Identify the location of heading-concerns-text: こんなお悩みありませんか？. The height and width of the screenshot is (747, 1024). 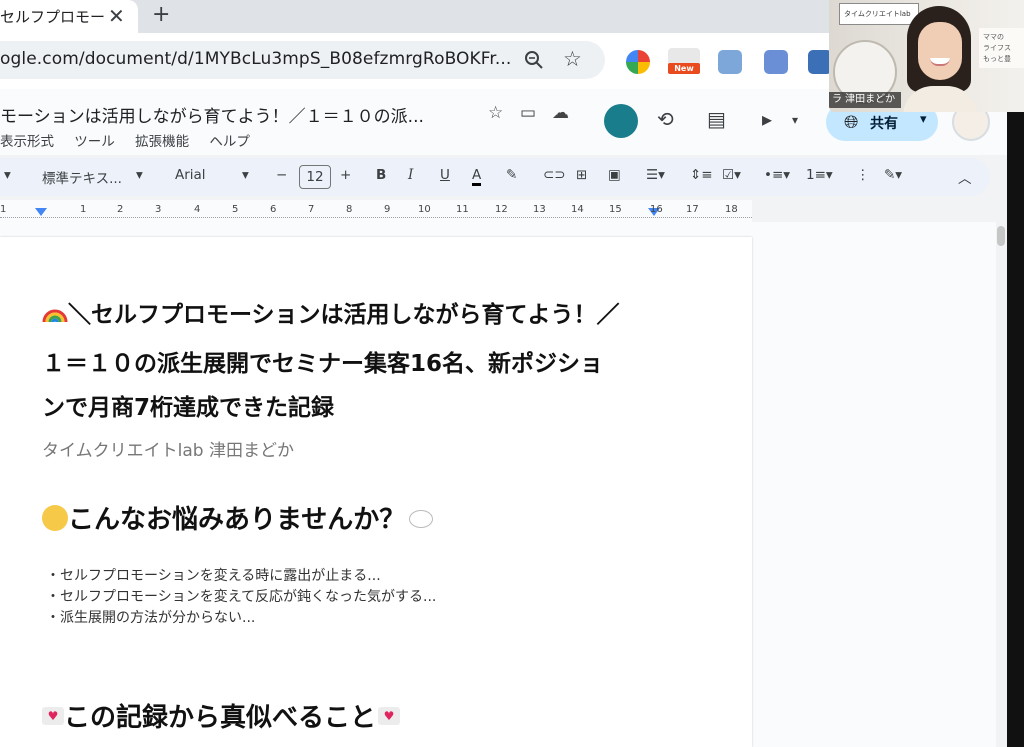
(237, 520).